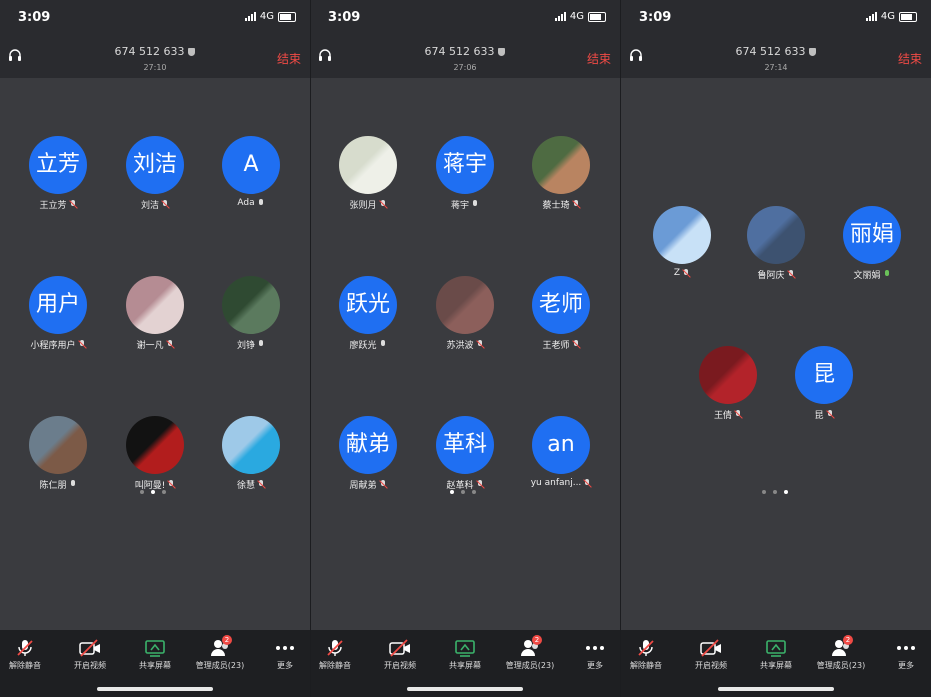 The width and height of the screenshot is (931, 697). Describe the element at coordinates (776, 648) in the screenshot. I see `screen-share-icon` at that location.